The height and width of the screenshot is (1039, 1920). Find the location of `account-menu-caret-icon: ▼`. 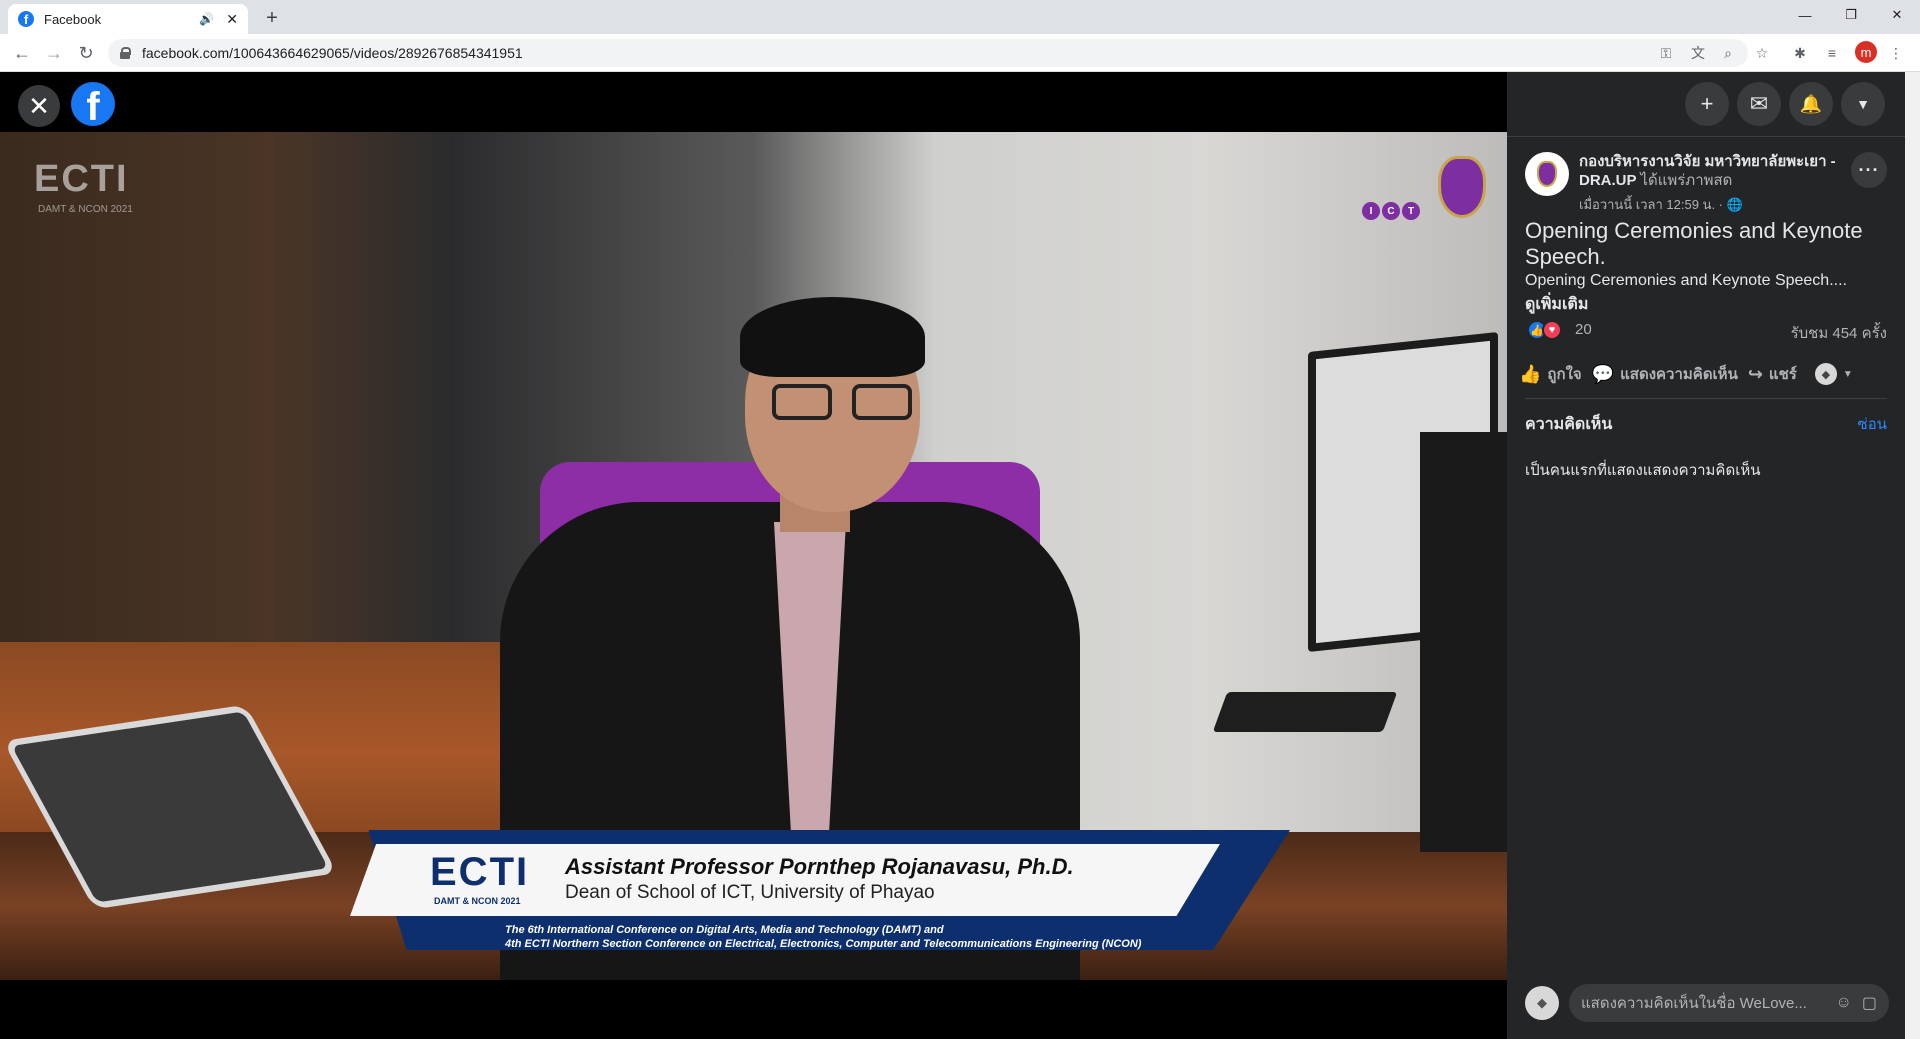

account-menu-caret-icon: ▼ is located at coordinates (1863, 104).